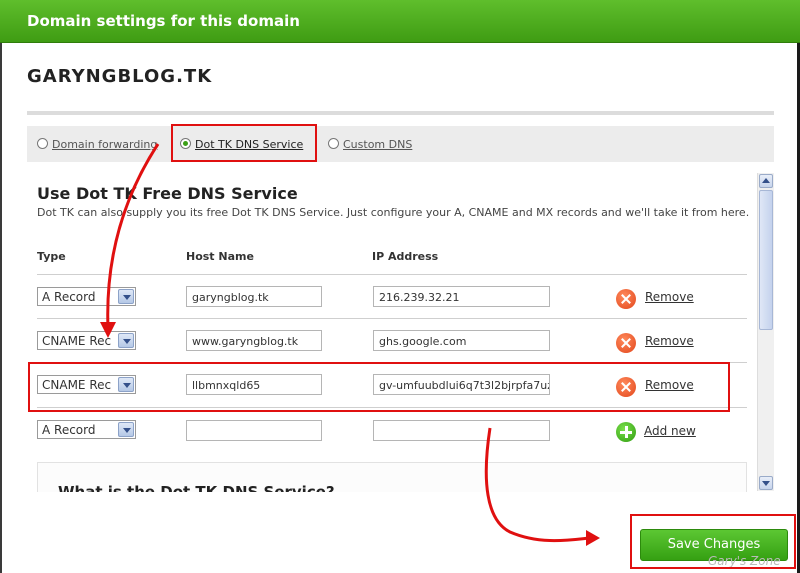 The image size is (800, 573). What do you see at coordinates (254, 340) in the screenshot?
I see `host-name-input: www.garyngblog.tk` at bounding box center [254, 340].